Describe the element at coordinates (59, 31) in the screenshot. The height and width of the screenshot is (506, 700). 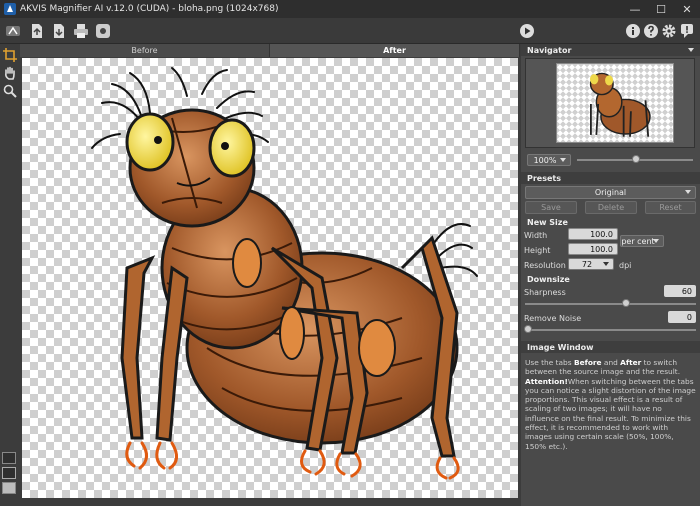
I see `save-file-icon` at that location.